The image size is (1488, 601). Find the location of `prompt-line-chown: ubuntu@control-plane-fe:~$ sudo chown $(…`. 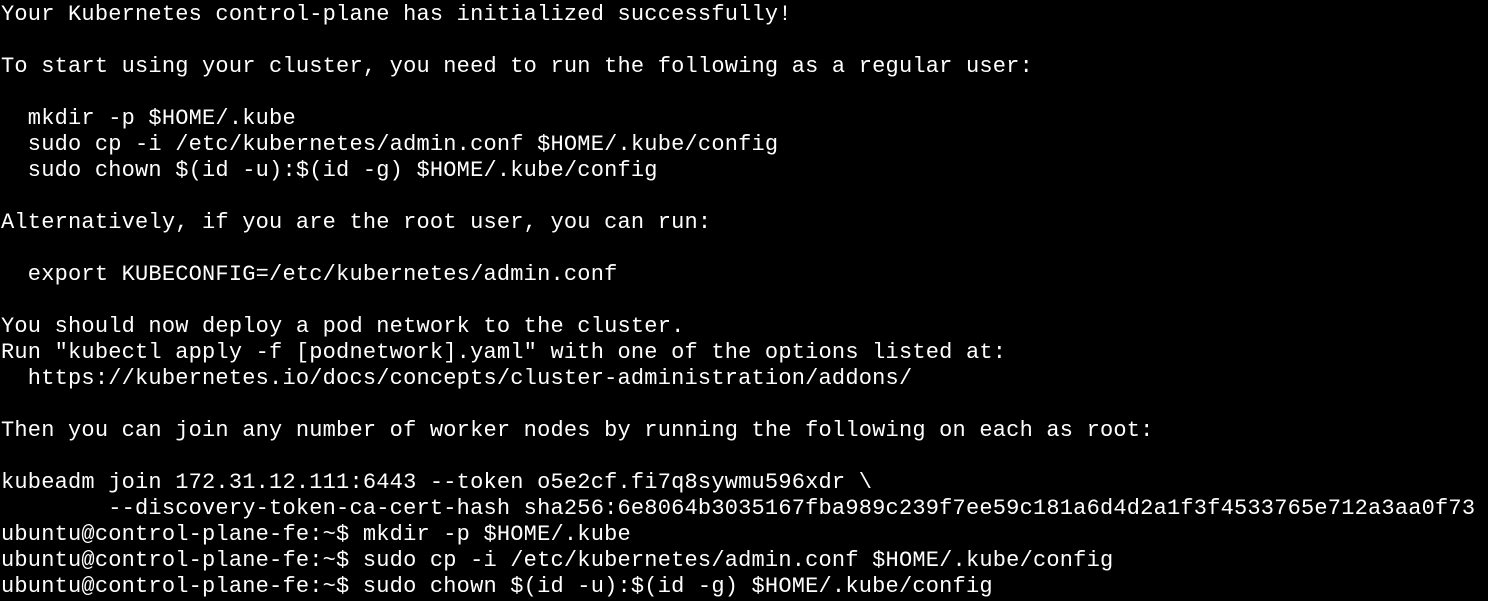

prompt-line-chown: ubuntu@control-plane-fe:~$ sudo chown $(… is located at coordinates (744, 587).